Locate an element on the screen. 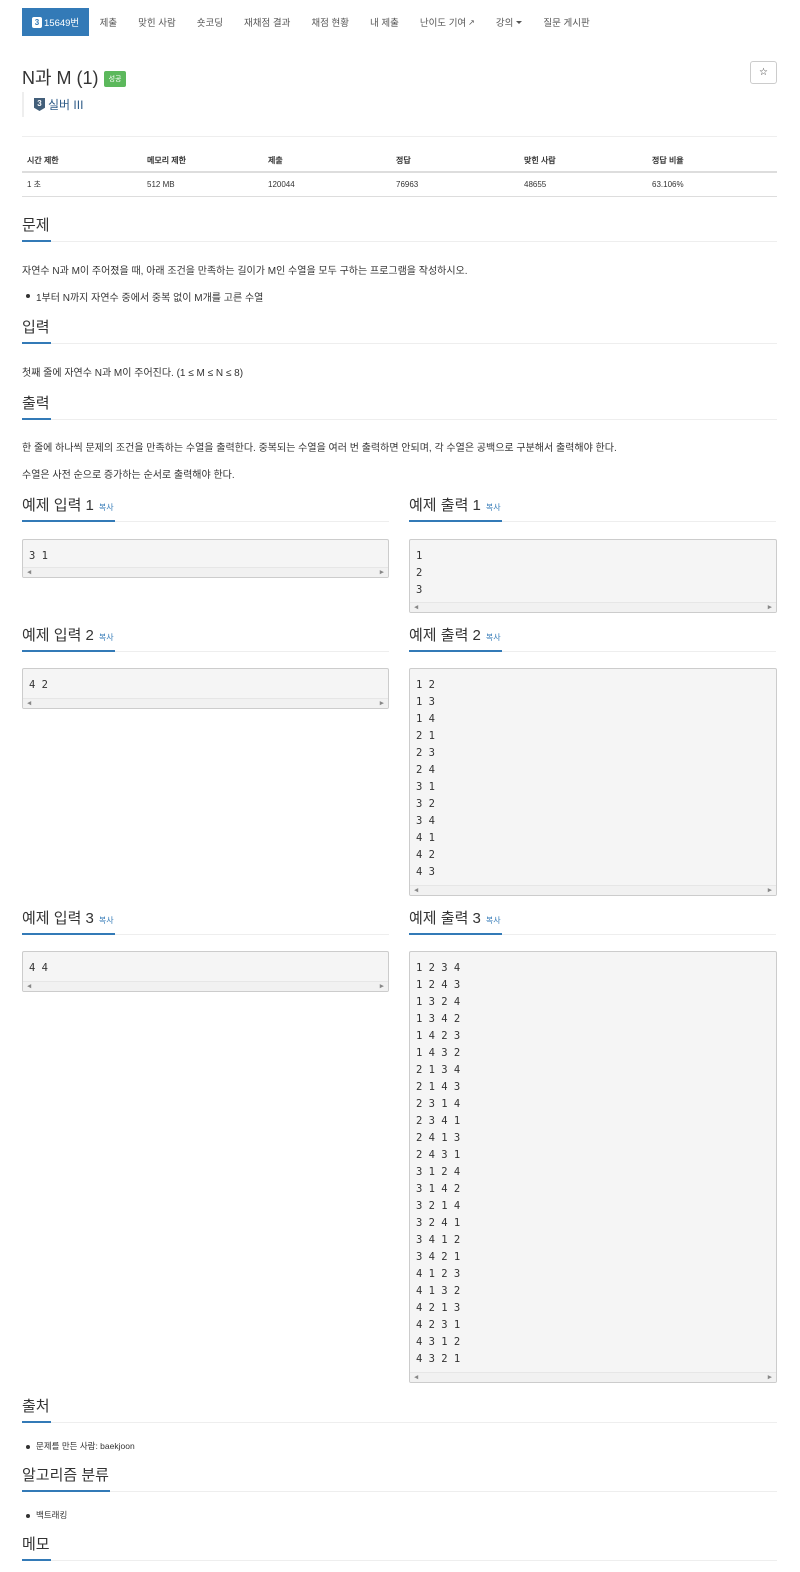  nav-item-difficulty: 난이도 기여 ↗ is located at coordinates (447, 22).